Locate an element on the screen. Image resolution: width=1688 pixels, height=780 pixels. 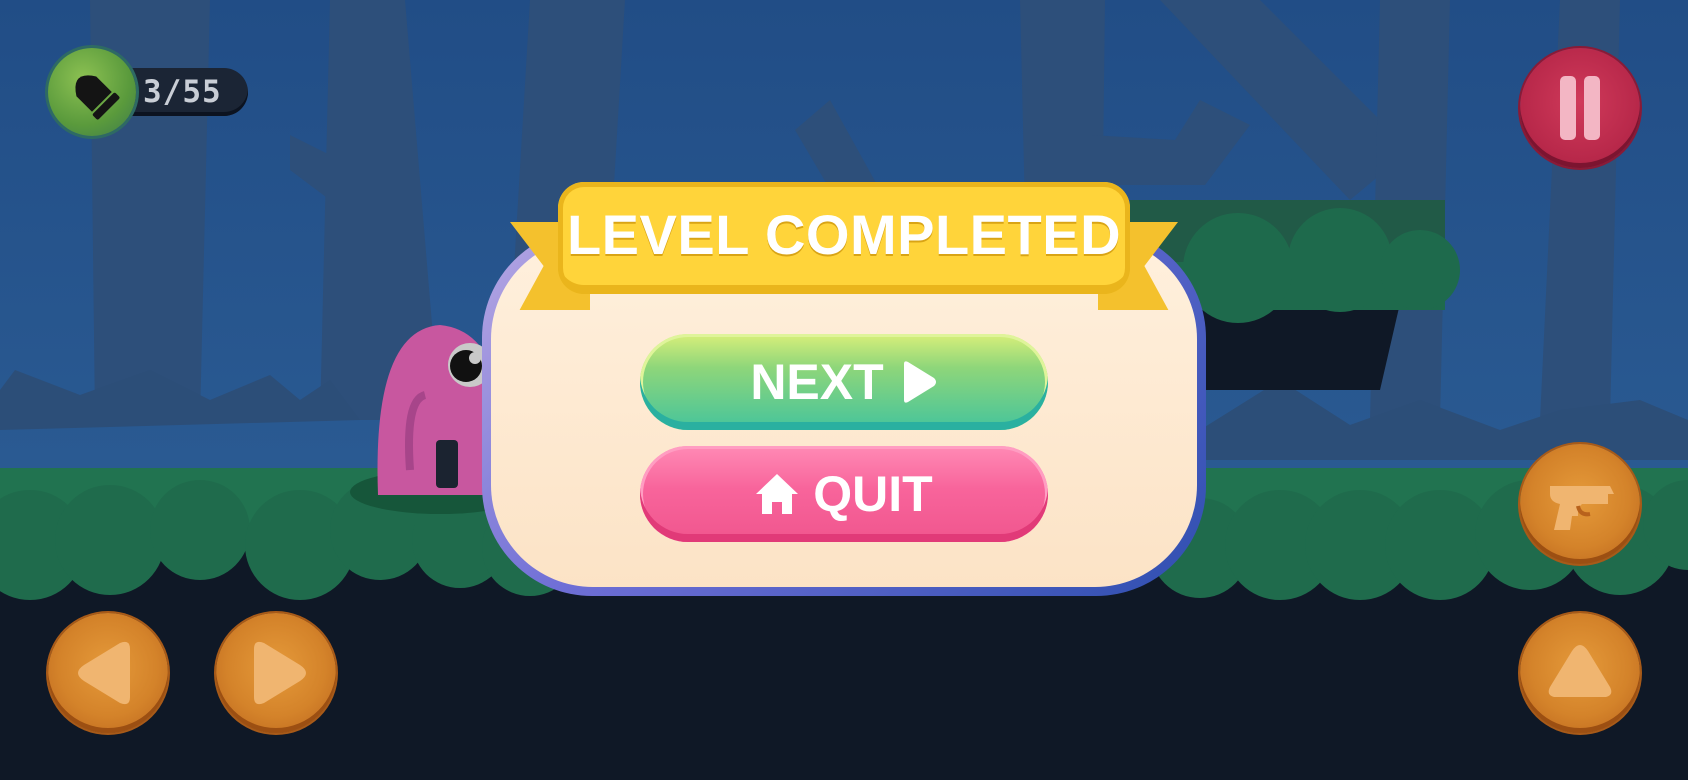
ammo-badge is located at coordinates (92, 92).